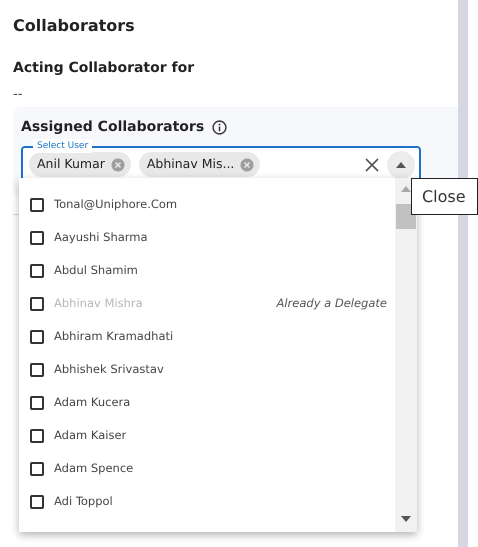 This screenshot has width=478, height=547. What do you see at coordinates (74, 26) in the screenshot?
I see `section-title: Collaborators` at bounding box center [74, 26].